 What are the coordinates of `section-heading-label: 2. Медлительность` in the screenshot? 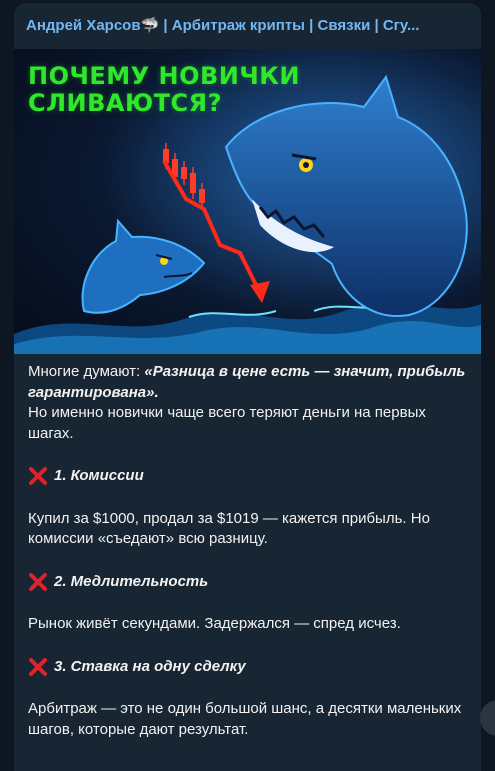 It's located at (131, 581).